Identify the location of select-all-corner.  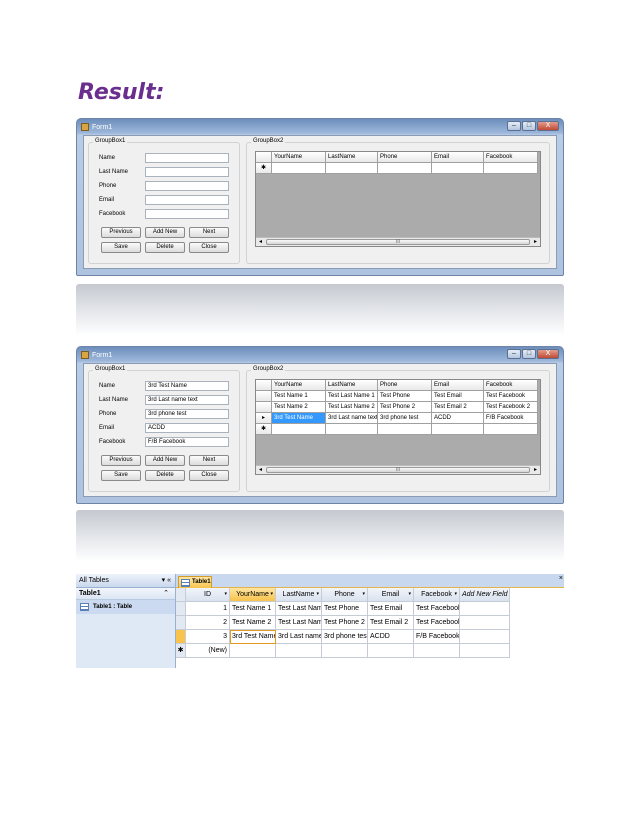
(181, 595).